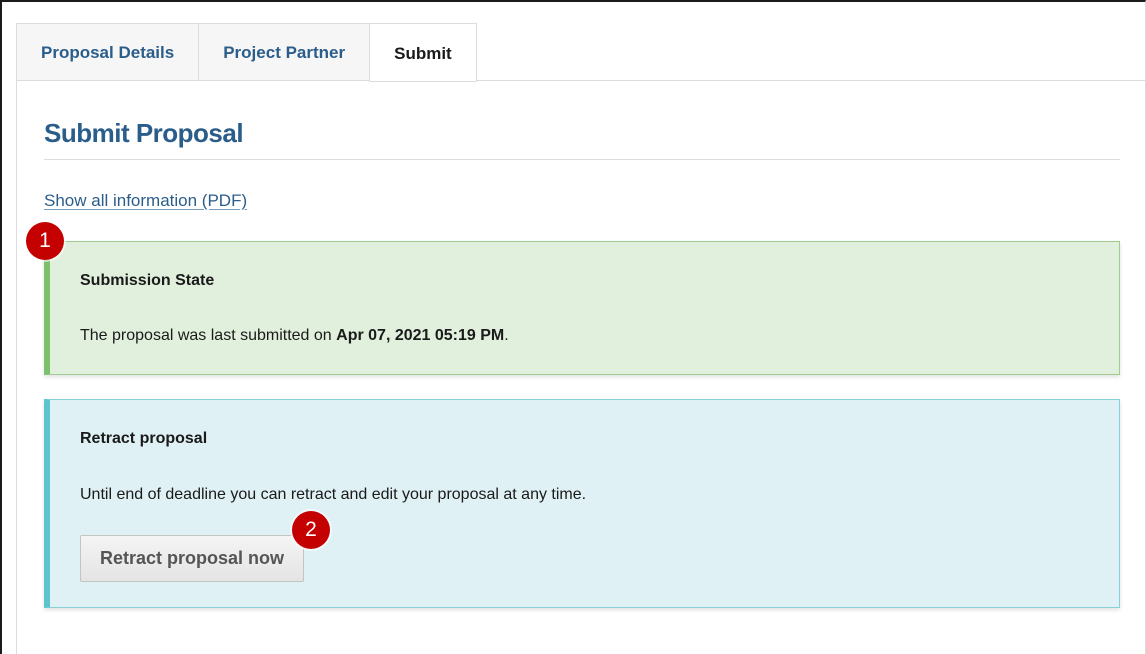  What do you see at coordinates (284, 52) in the screenshot?
I see `tab-project-partner: Project Partner` at bounding box center [284, 52].